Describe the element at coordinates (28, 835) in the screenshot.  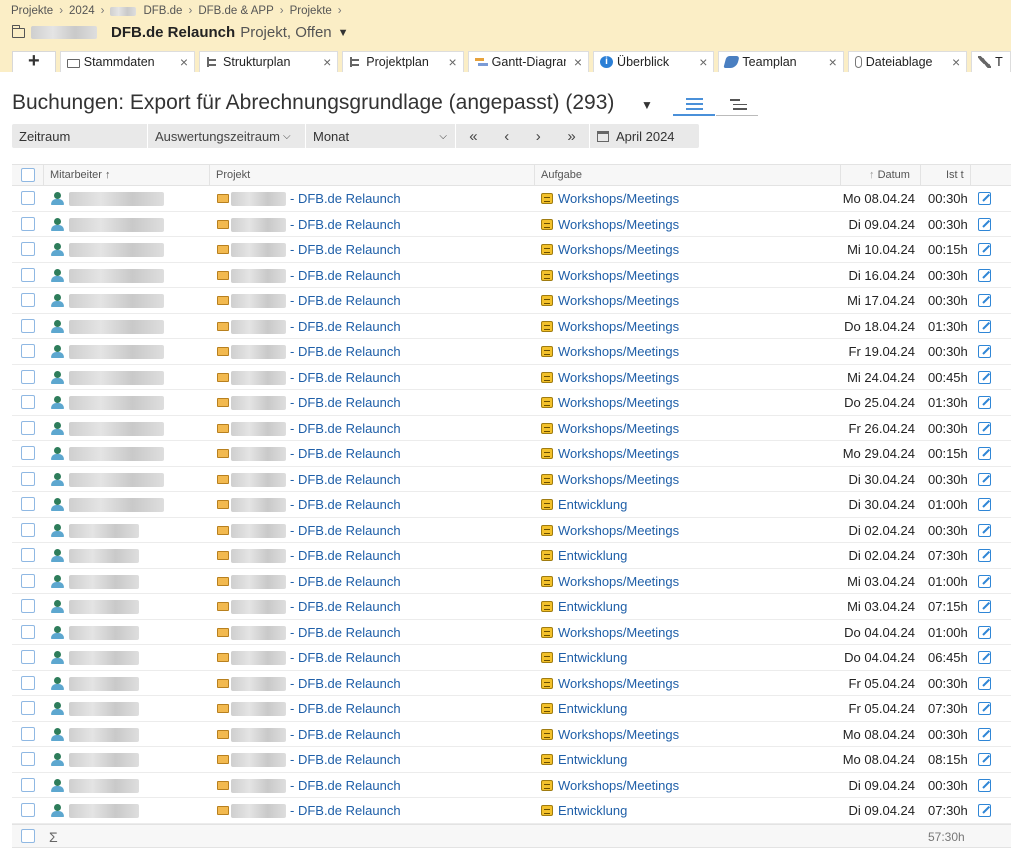
I see `sum-row-checkbox` at that location.